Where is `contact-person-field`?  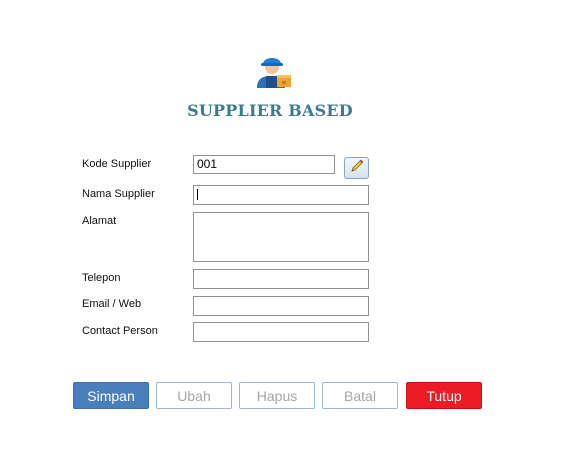
contact-person-field is located at coordinates (281, 332).